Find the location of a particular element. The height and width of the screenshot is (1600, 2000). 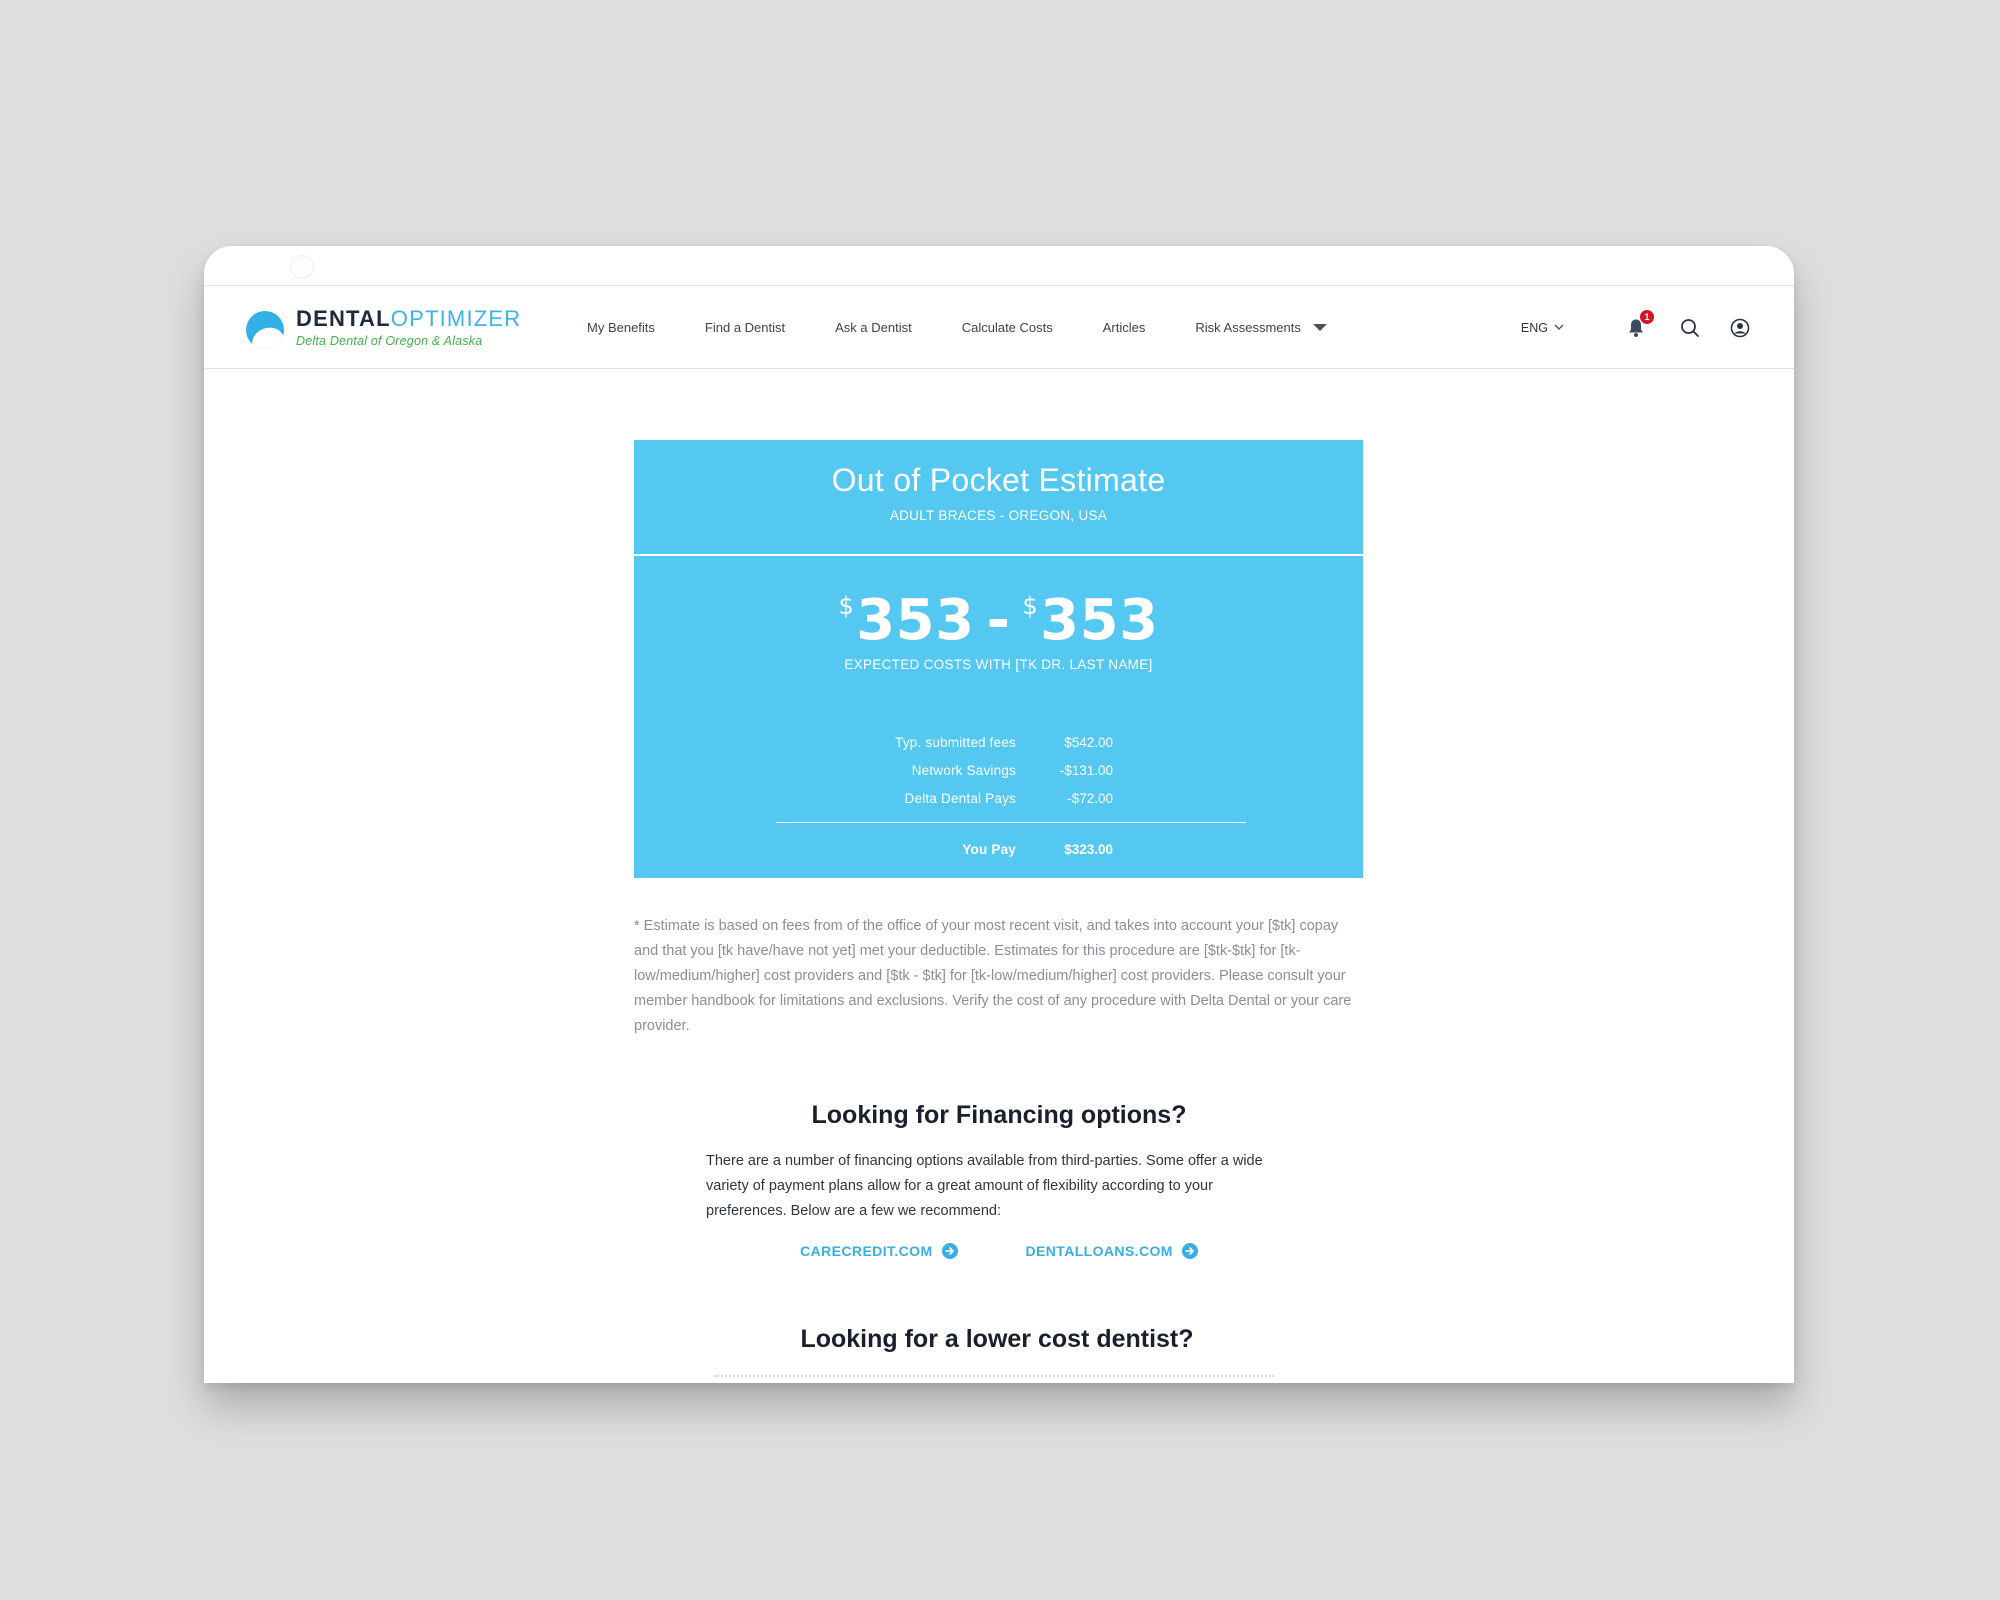

search-icon is located at coordinates (1690, 327).